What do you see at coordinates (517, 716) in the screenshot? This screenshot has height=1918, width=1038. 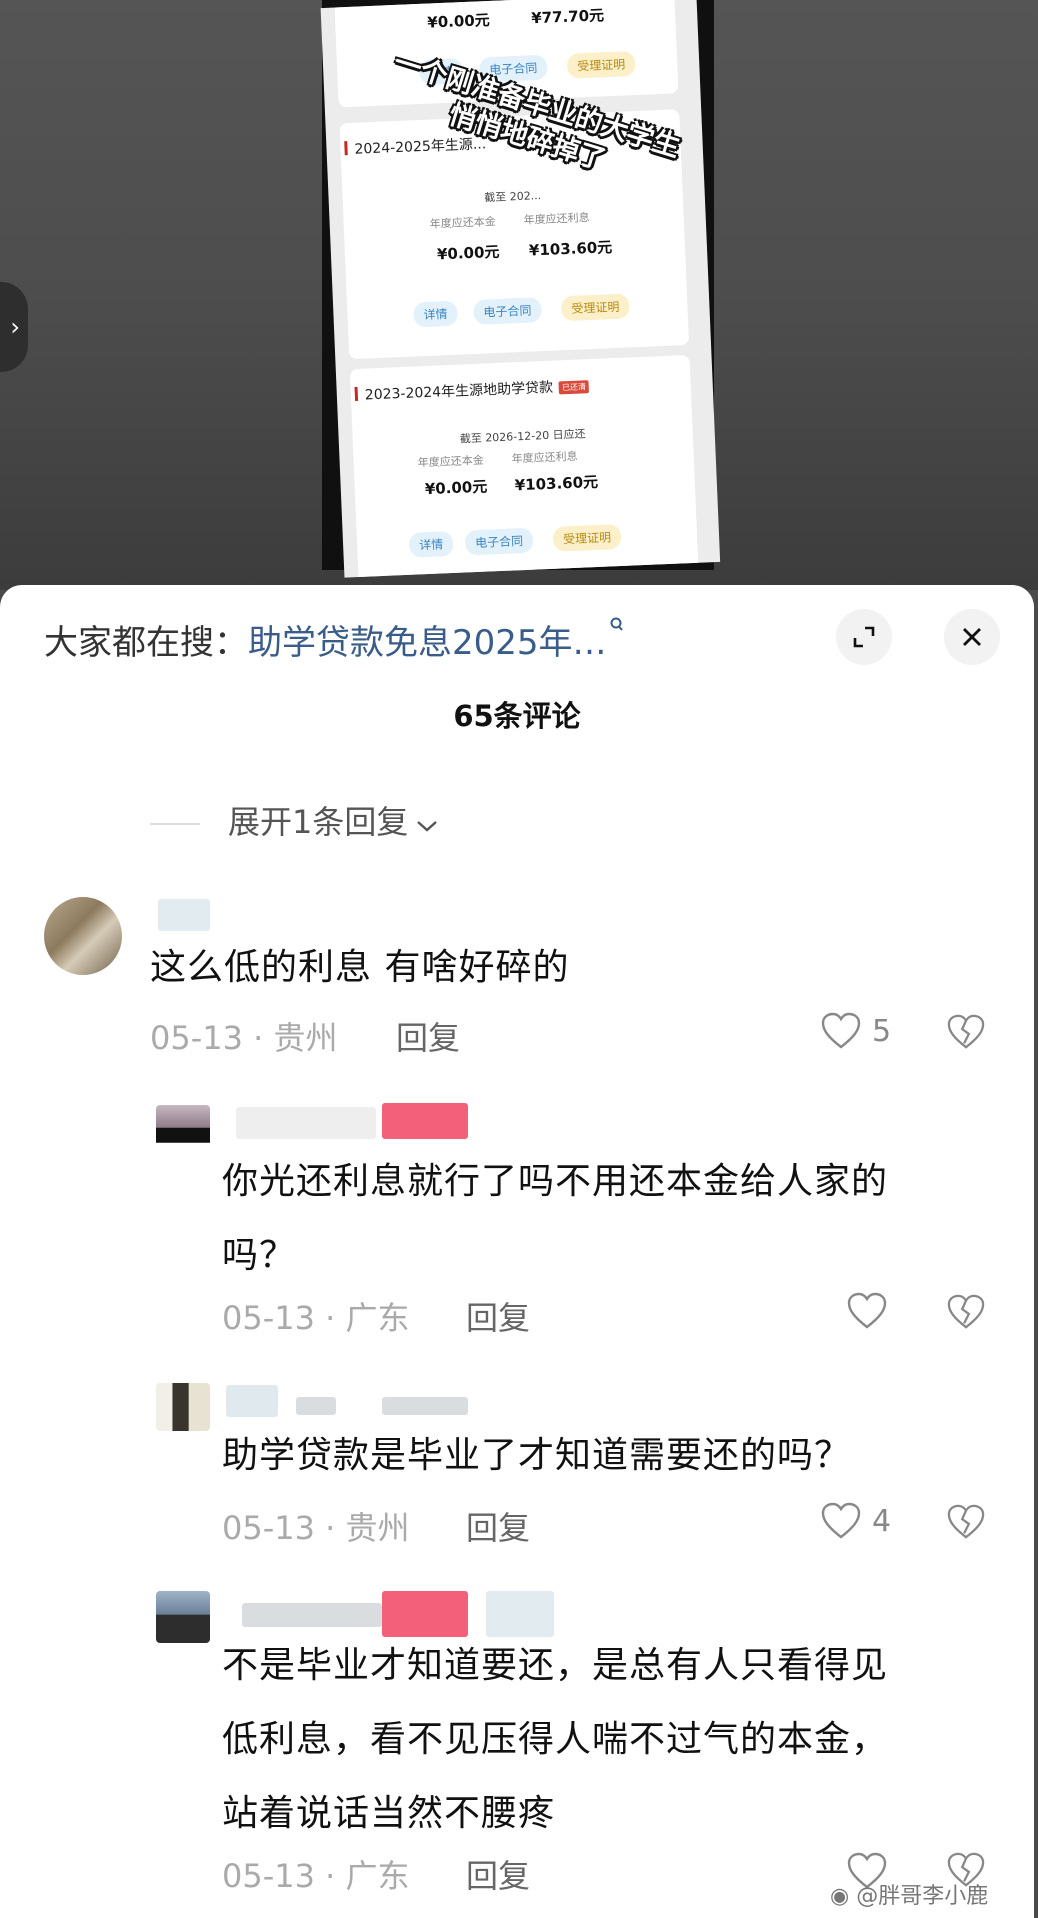 I see `comment-count: 65条评论` at bounding box center [517, 716].